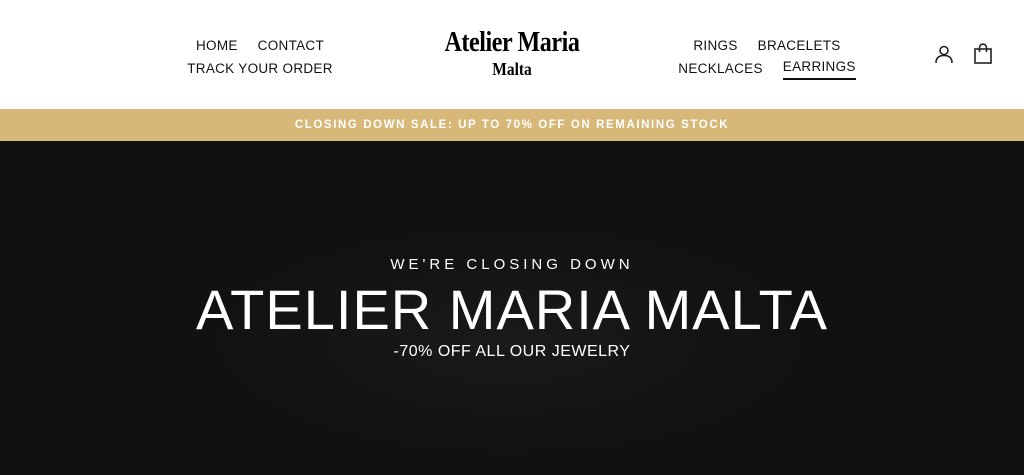  What do you see at coordinates (715, 45) in the screenshot?
I see `nav-rings-link: RINGS` at bounding box center [715, 45].